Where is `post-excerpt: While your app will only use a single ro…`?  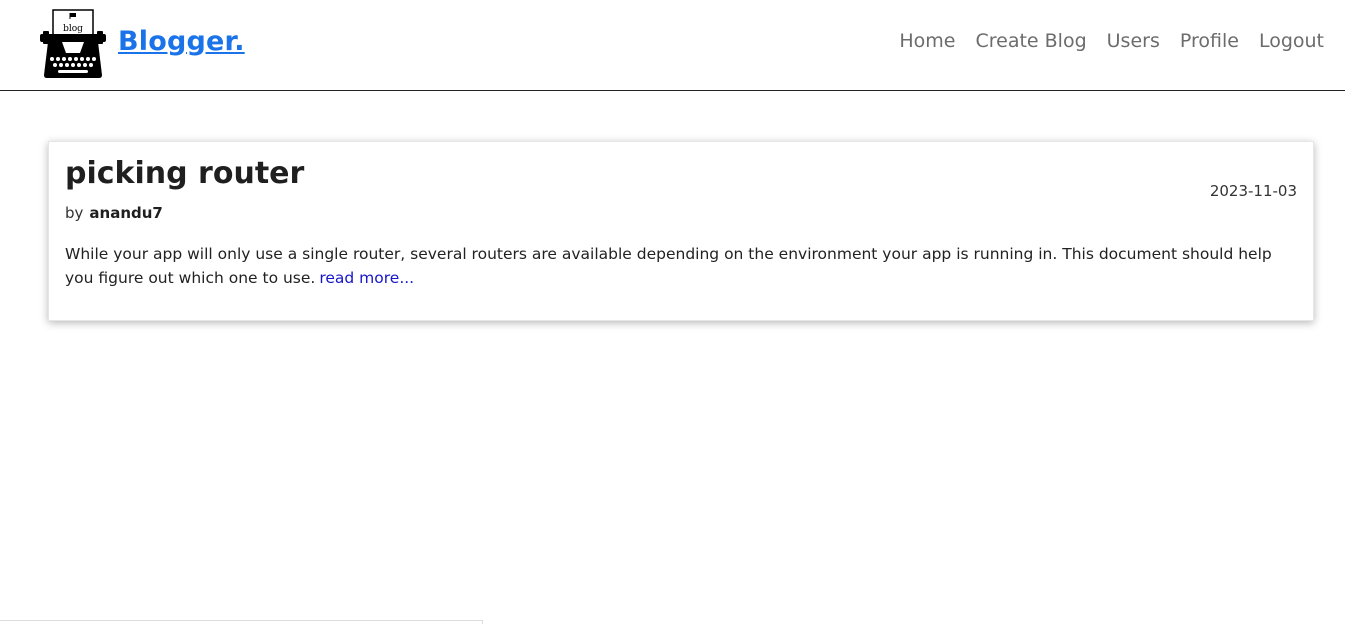
post-excerpt: While your app will only use a single ro… is located at coordinates (681, 266).